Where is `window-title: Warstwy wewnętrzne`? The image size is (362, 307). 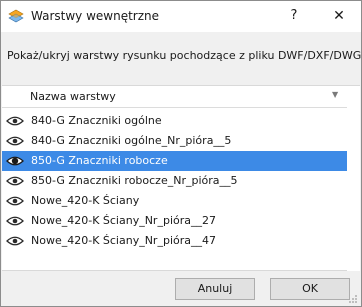
window-title: Warstwy wewnętrzne is located at coordinates (95, 16).